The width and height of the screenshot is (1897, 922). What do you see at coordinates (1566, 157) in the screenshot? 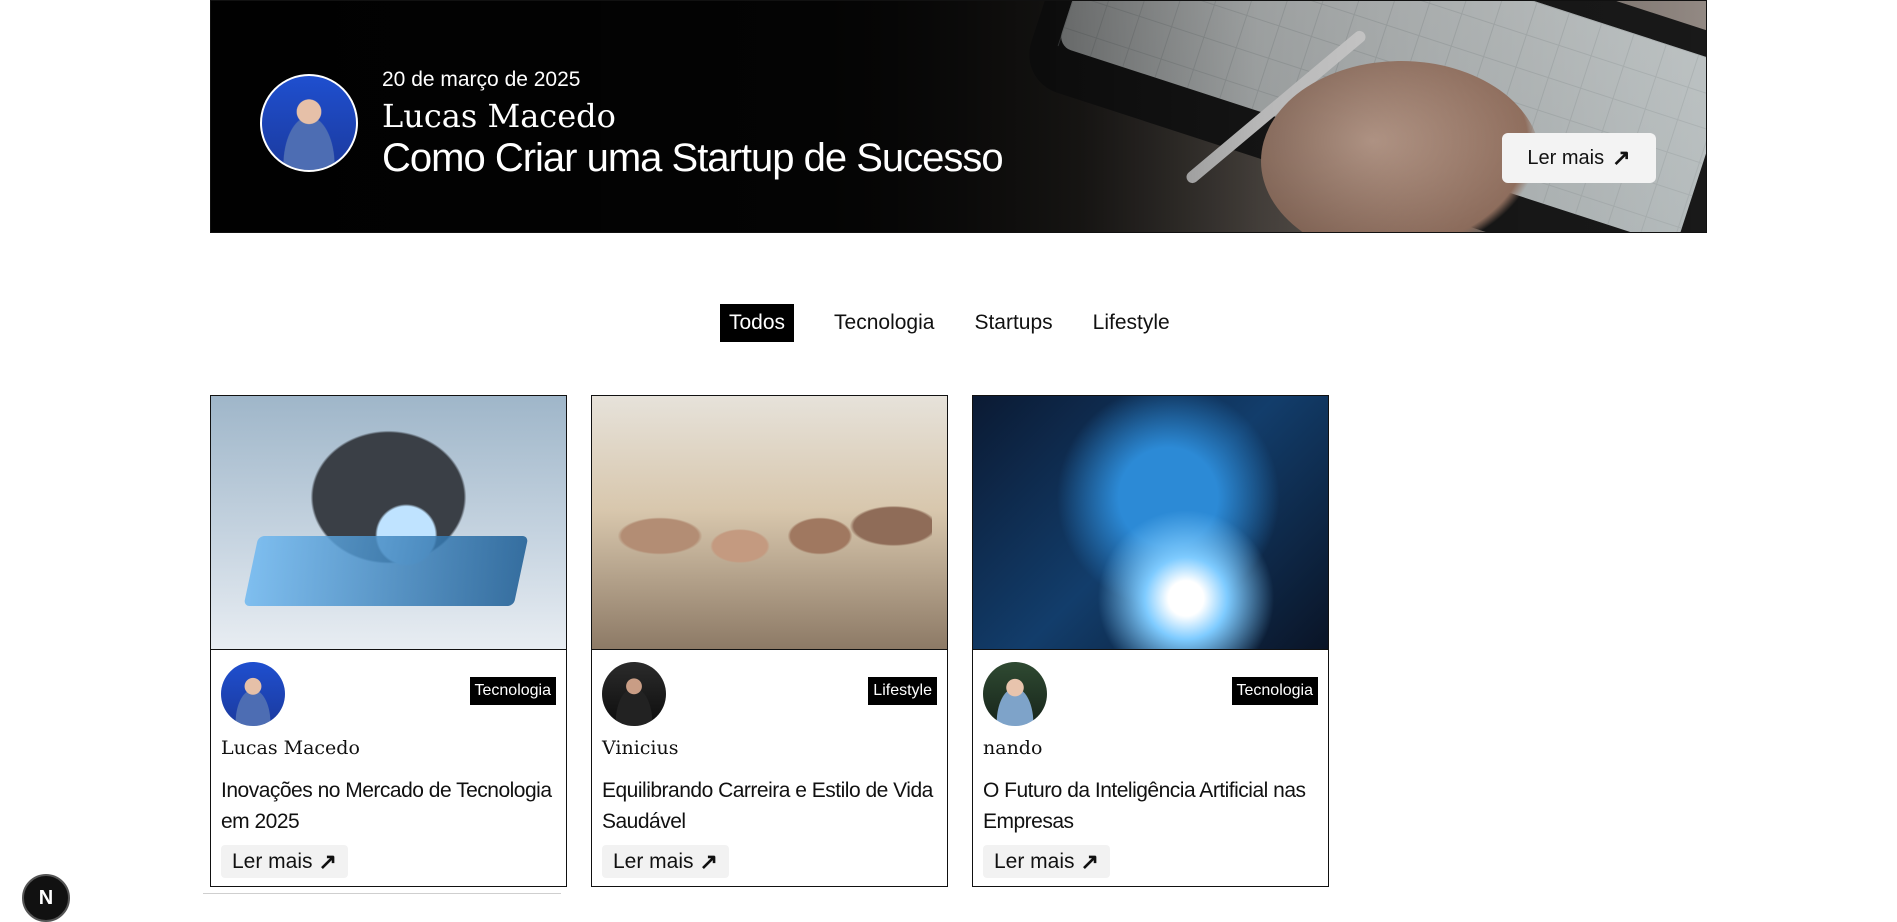
I see `hero-read-more-label: Ler mais` at bounding box center [1566, 157].